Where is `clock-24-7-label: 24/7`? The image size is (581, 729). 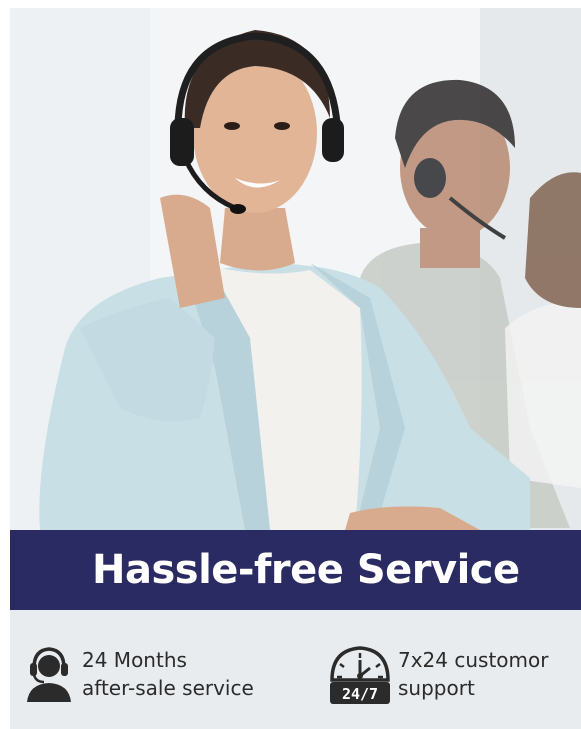 clock-24-7-label: 24/7 is located at coordinates (360, 694).